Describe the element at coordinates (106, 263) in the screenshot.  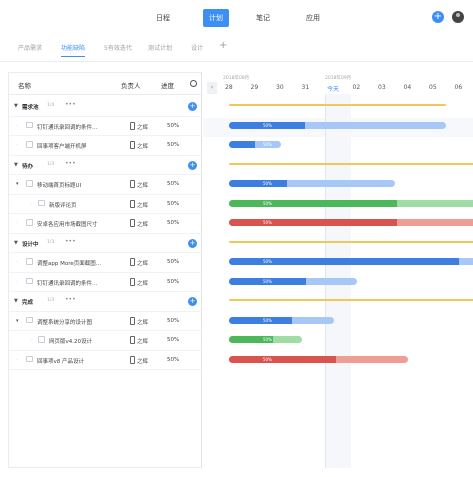
I see `table-row: · 调整app More页面截图... 之辉 50%` at that location.